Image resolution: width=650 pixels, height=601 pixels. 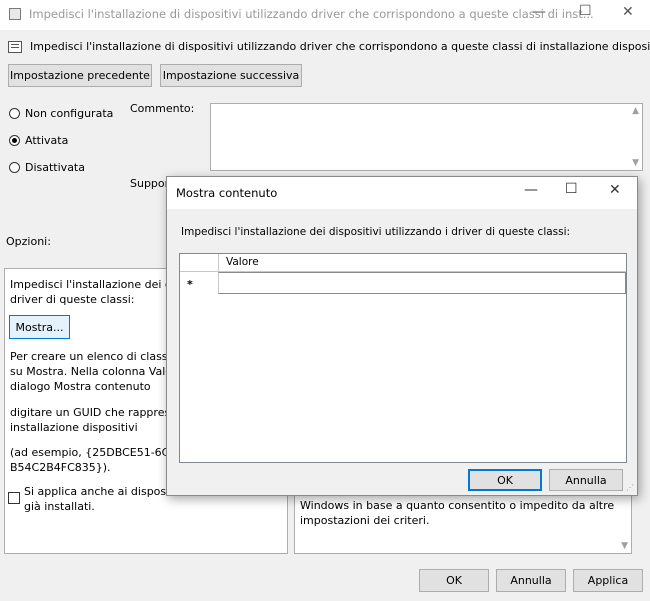 I want to click on dialog-ok-button: OK, so click(x=505, y=480).